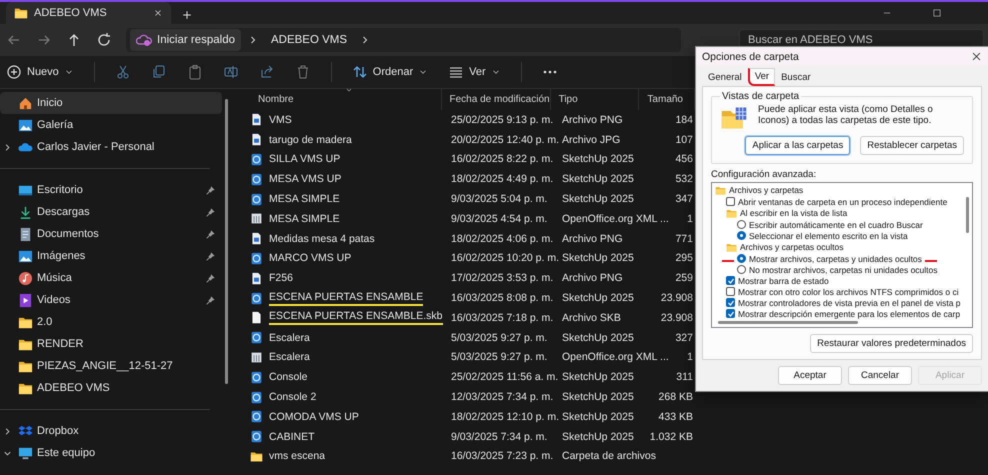 This screenshot has width=988, height=475. What do you see at coordinates (684, 258) in the screenshot?
I see `size-cell-text: 295` at bounding box center [684, 258].